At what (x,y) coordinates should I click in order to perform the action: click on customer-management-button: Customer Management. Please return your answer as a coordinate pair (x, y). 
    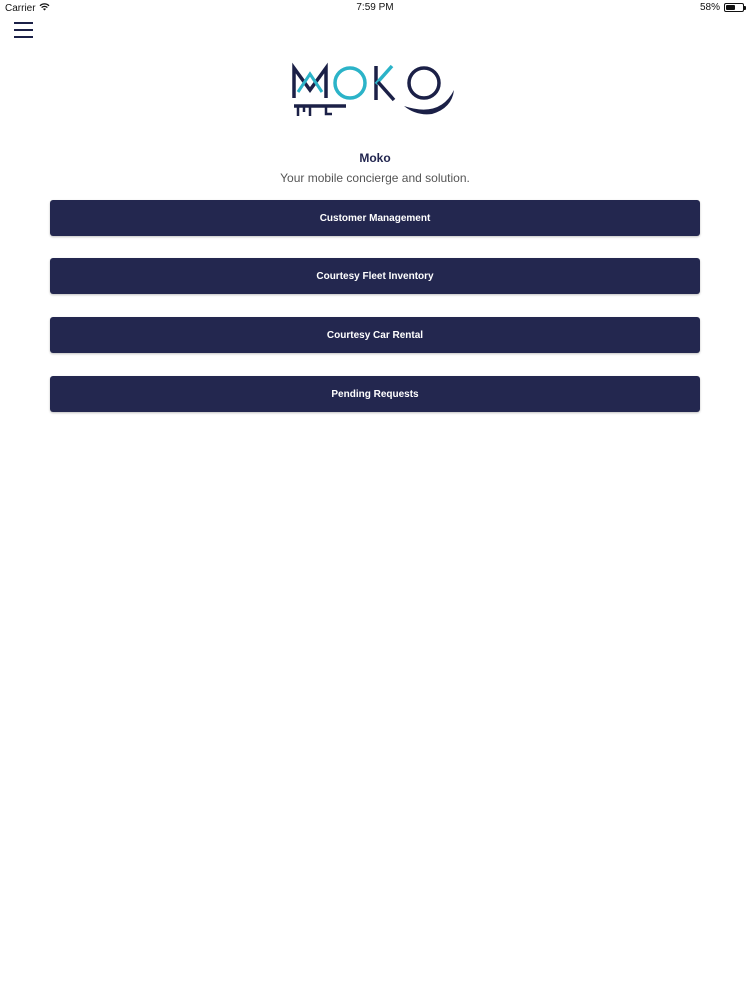
    Looking at the image, I should click on (375, 218).